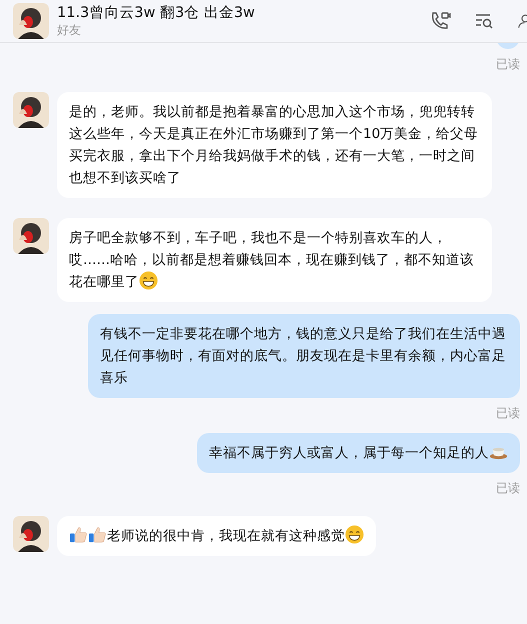 This screenshot has height=624, width=527. I want to click on chat-title: 11.3曾向云3w 翻3仓 出金3w, so click(156, 13).